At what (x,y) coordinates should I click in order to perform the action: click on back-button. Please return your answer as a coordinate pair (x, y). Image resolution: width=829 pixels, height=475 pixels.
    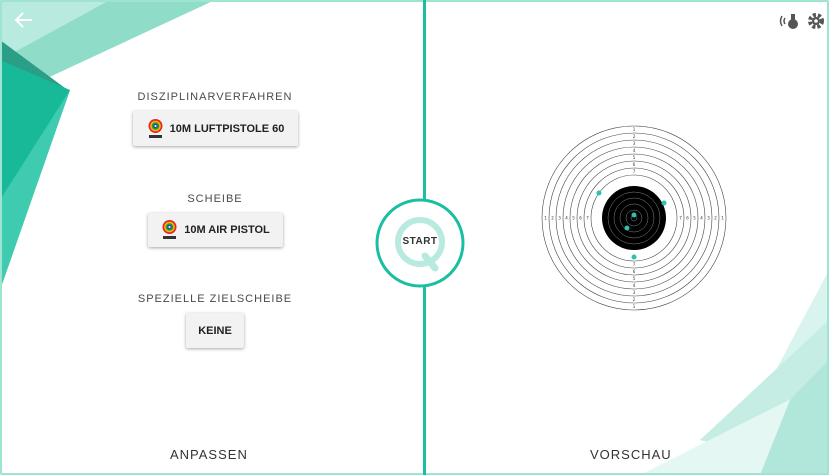
    Looking at the image, I should click on (24, 20).